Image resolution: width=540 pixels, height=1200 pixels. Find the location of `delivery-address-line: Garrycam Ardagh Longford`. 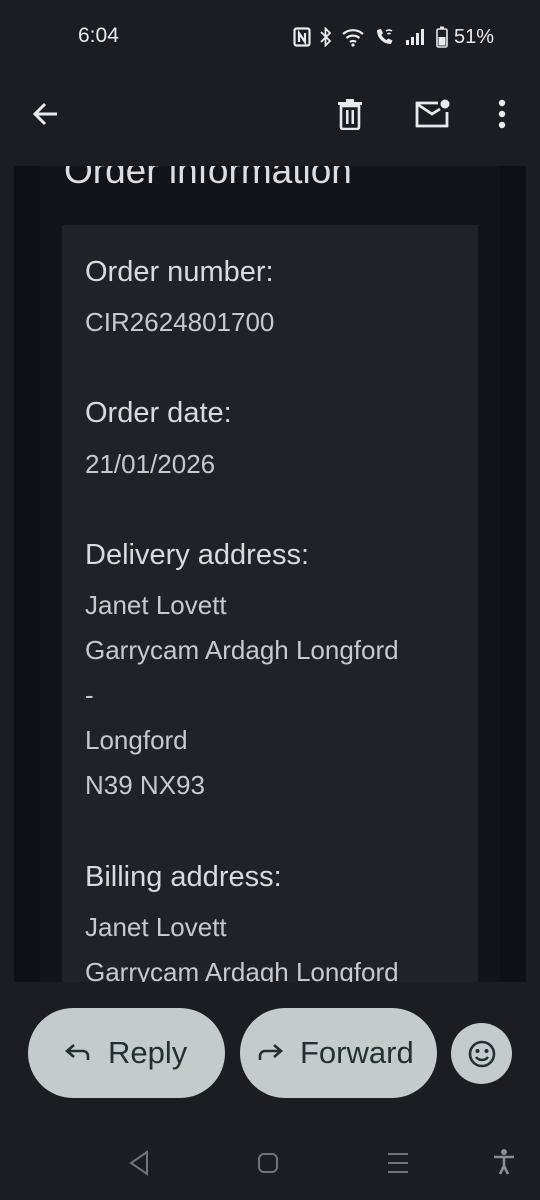

delivery-address-line: Garrycam Ardagh Longford is located at coordinates (242, 650).